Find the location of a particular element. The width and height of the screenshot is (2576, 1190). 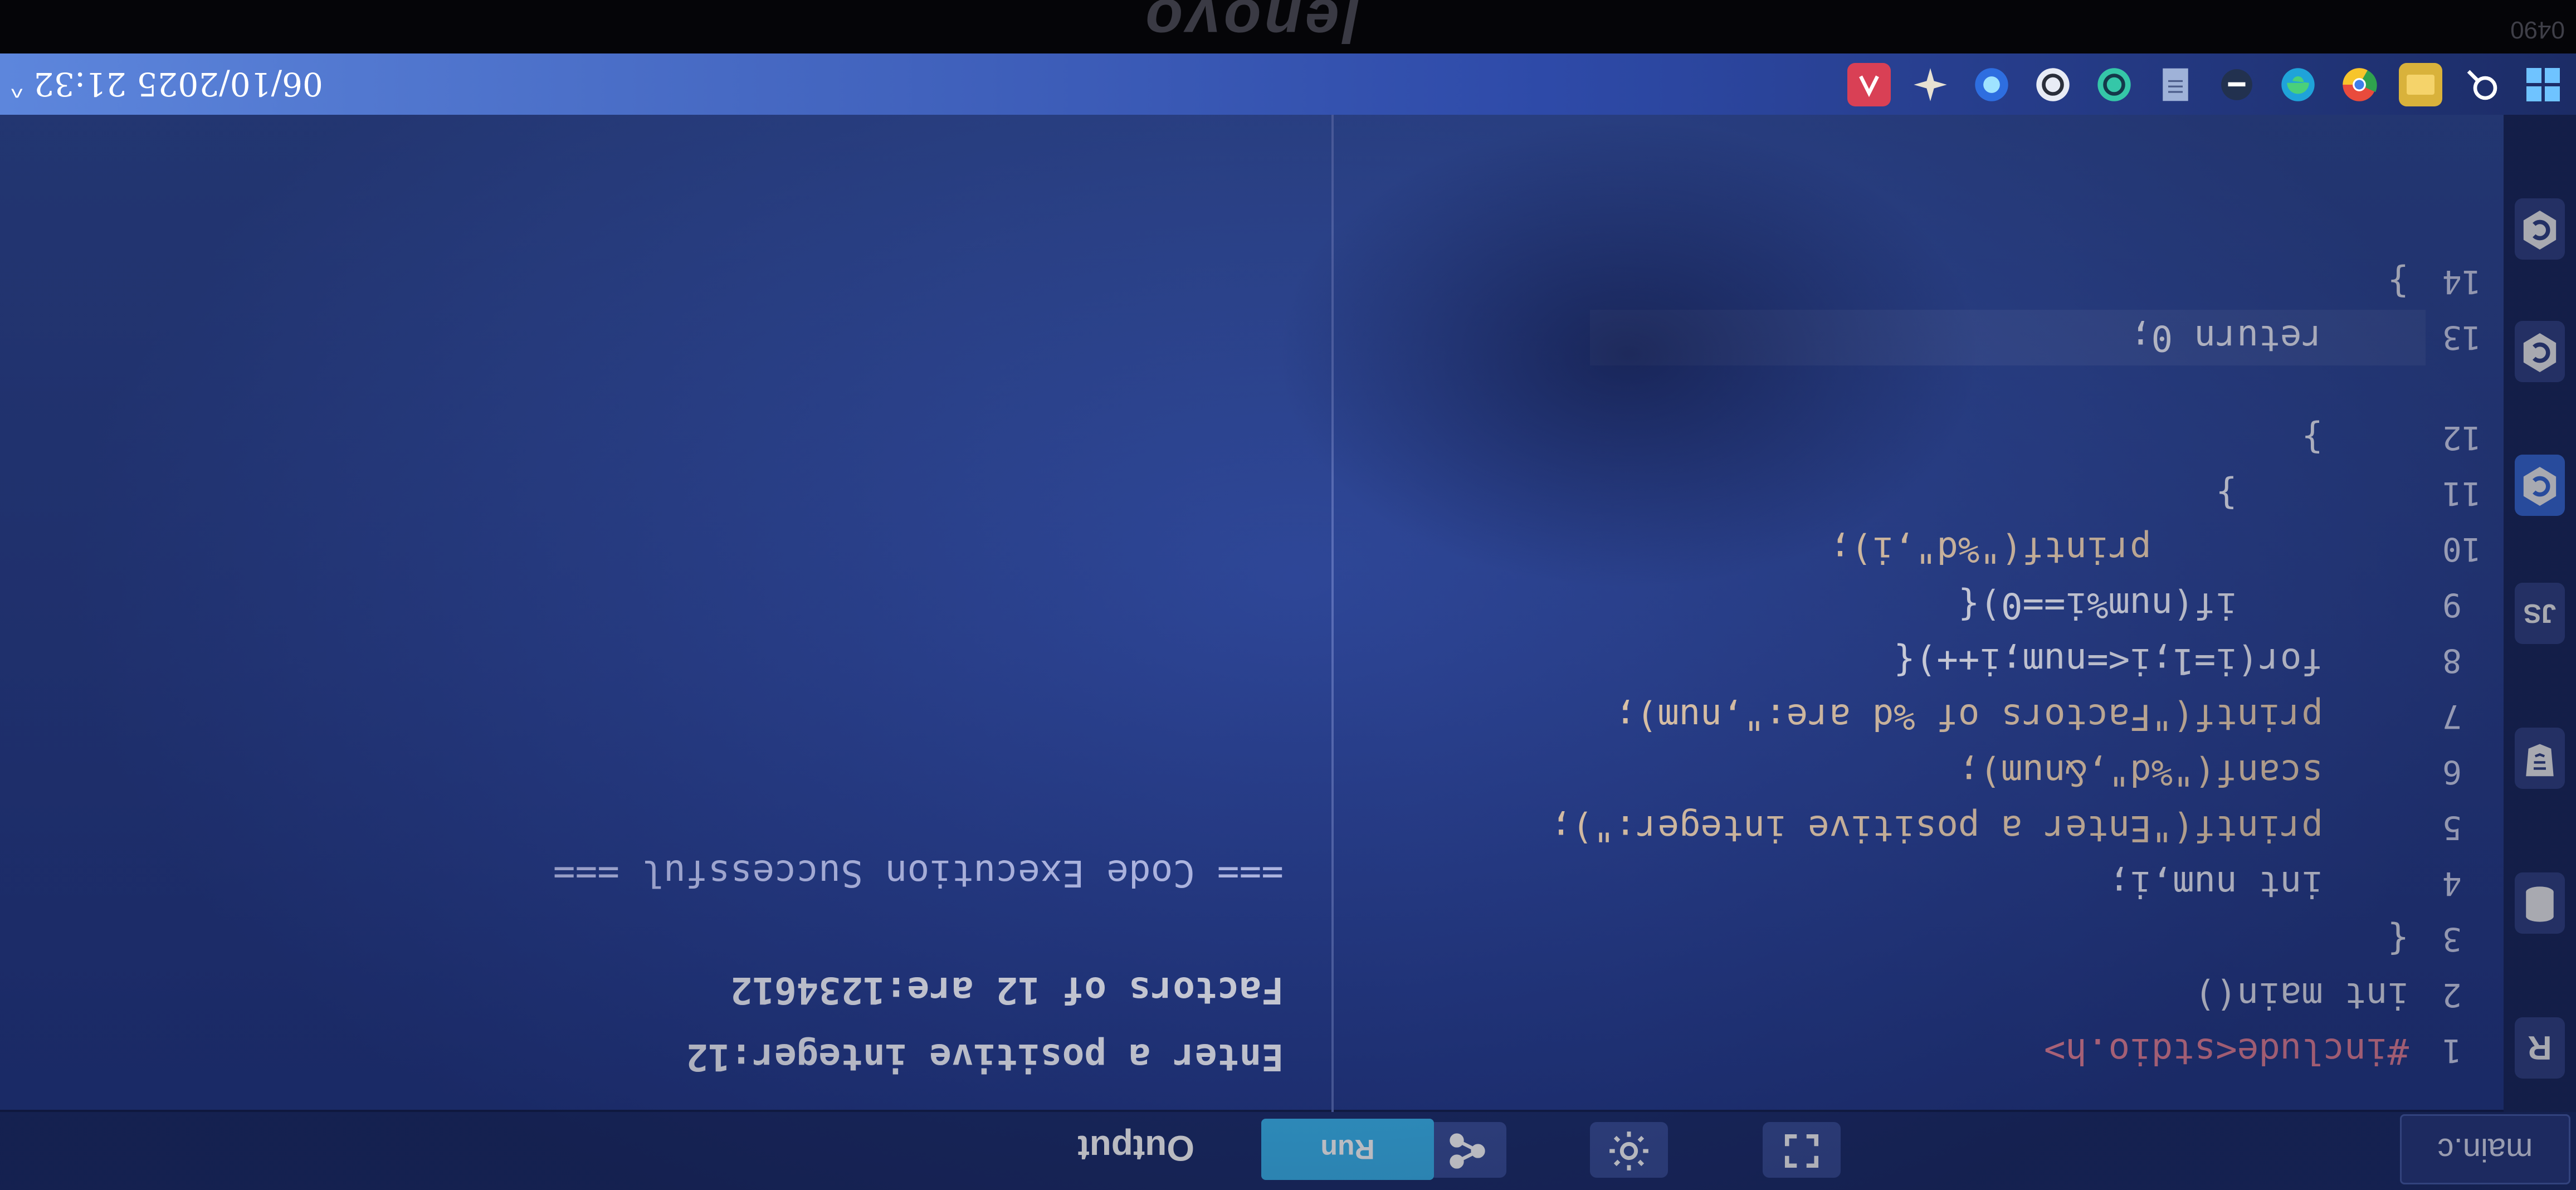

line-number: 6 is located at coordinates (2452, 772).